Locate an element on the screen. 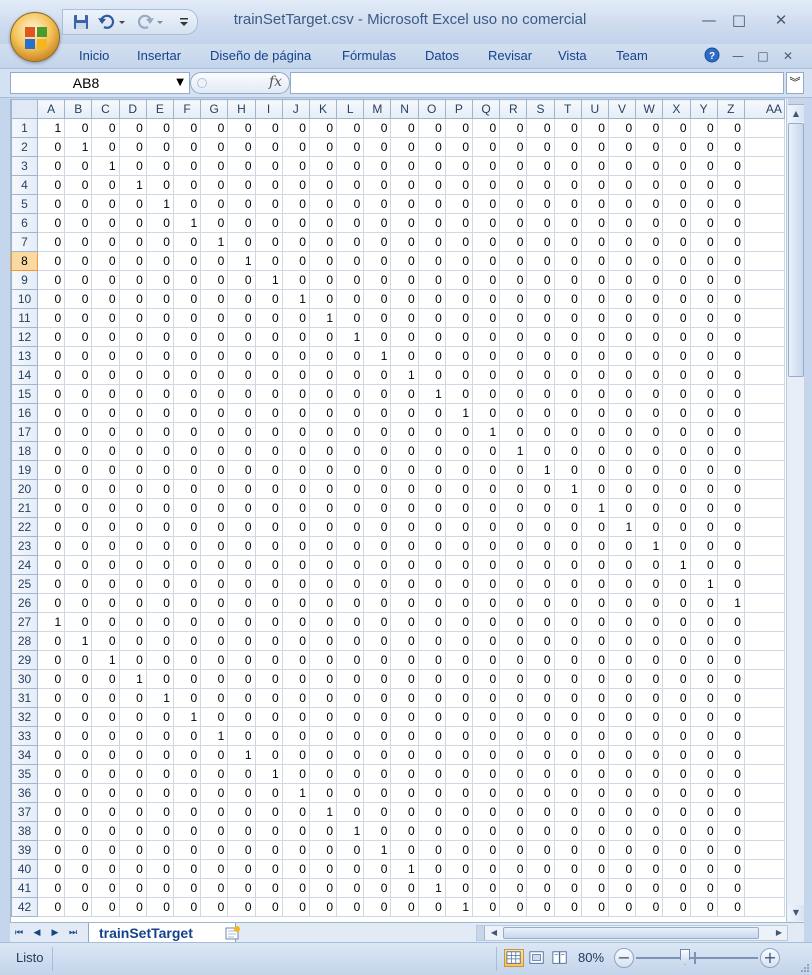 Image resolution: width=812 pixels, height=975 pixels. column-header-h: H is located at coordinates (241, 109).